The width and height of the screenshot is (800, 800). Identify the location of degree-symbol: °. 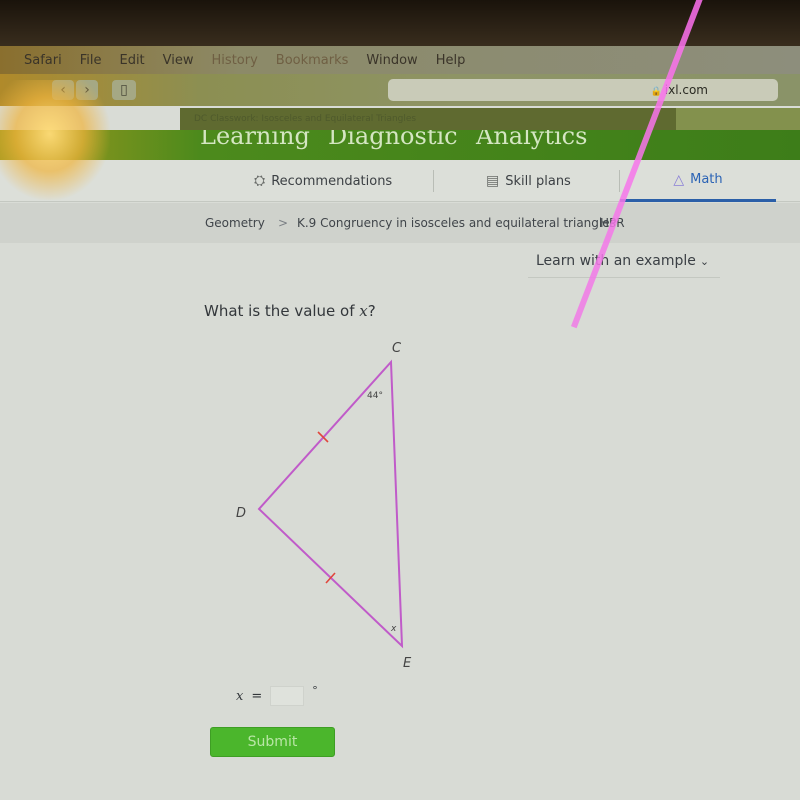
(315, 690).